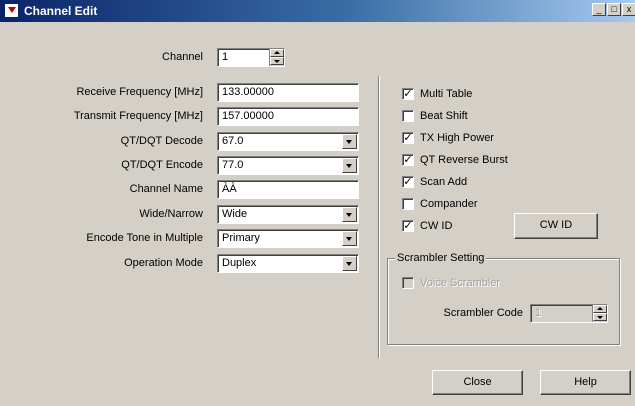  What do you see at coordinates (166, 189) in the screenshot?
I see `channel-name-label: Channel Name` at bounding box center [166, 189].